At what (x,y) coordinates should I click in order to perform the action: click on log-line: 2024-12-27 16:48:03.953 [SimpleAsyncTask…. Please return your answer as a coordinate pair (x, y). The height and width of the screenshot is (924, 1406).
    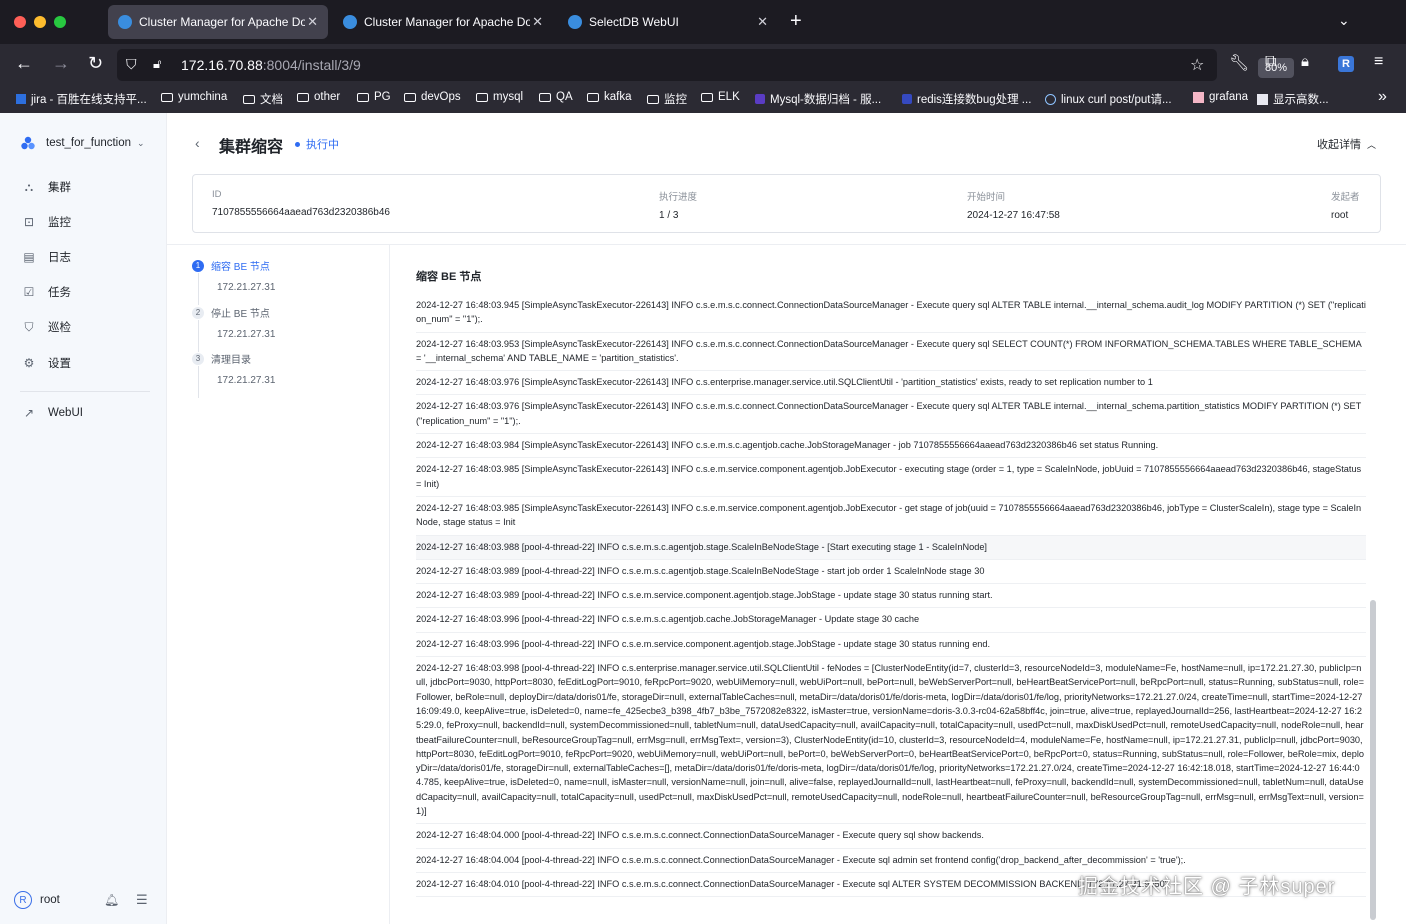
    Looking at the image, I should click on (891, 352).